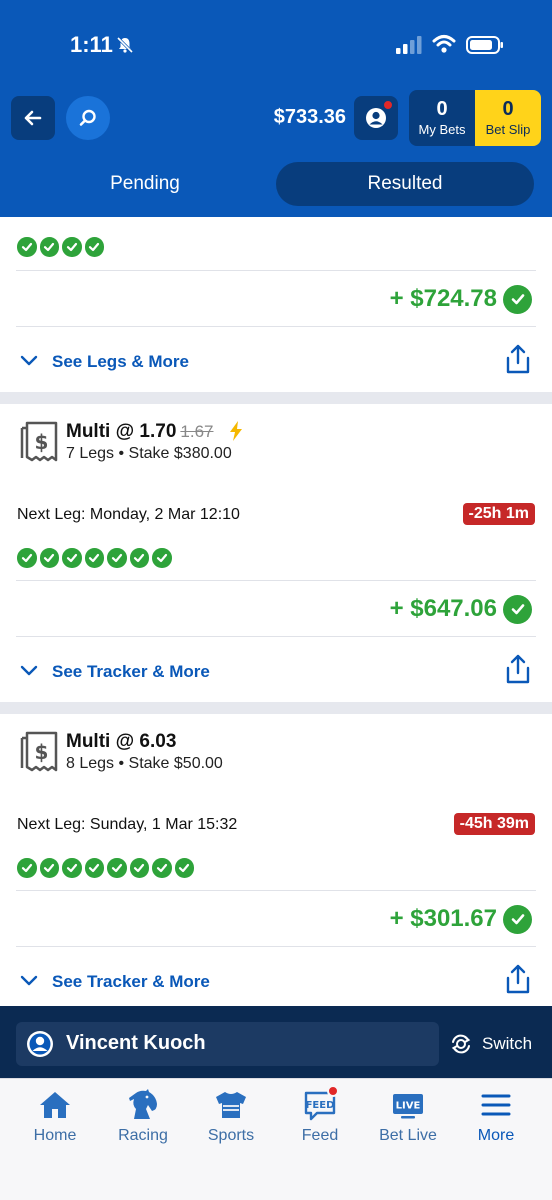 The height and width of the screenshot is (1200, 552). I want to click on search-button, so click(88, 118).